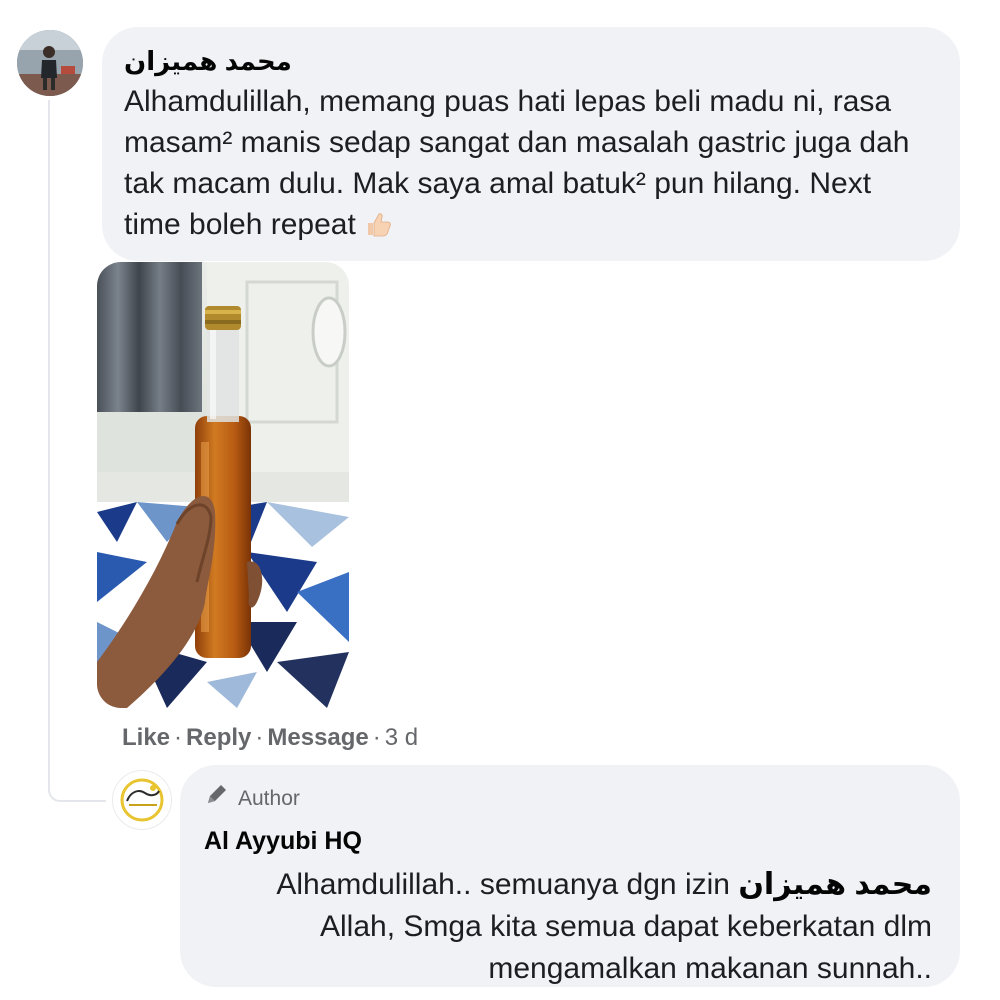 This screenshot has width=1000, height=1000. Describe the element at coordinates (269, 798) in the screenshot. I see `author-badge-label: Author` at that location.